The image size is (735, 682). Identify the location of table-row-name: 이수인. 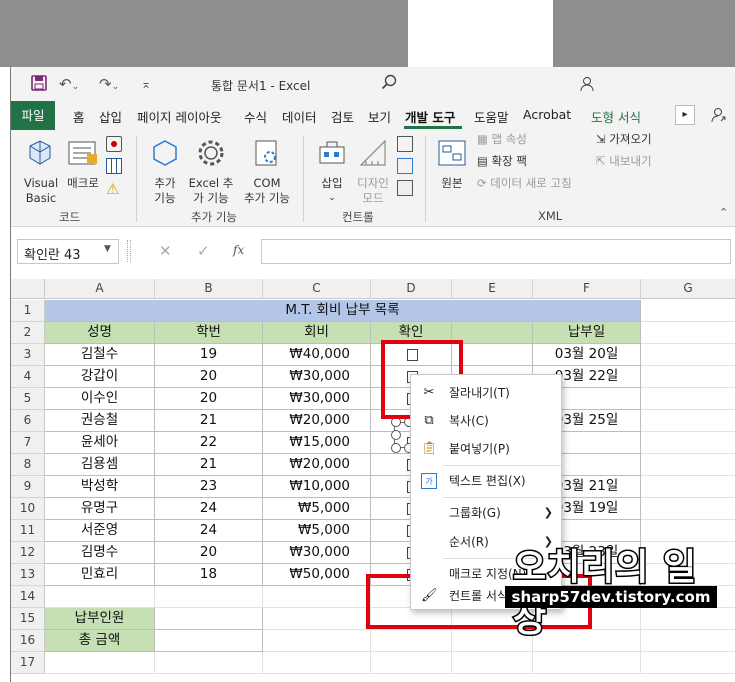
(100, 399).